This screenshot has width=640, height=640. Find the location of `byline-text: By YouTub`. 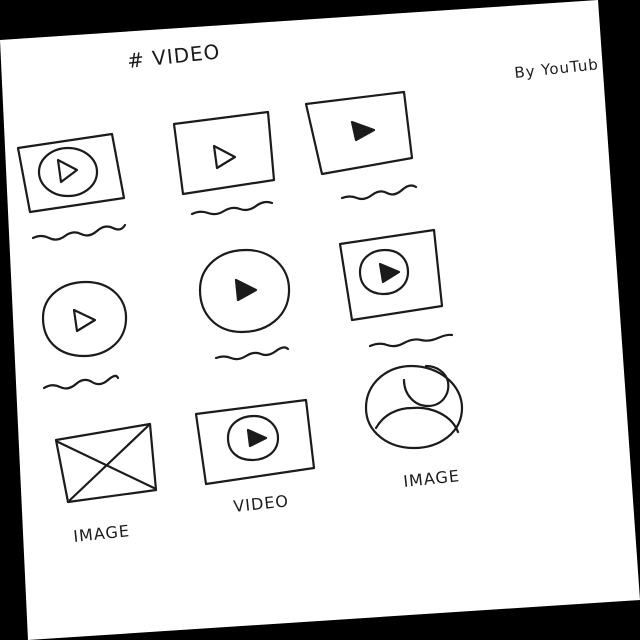

byline-text: By YouTub is located at coordinates (557, 68).